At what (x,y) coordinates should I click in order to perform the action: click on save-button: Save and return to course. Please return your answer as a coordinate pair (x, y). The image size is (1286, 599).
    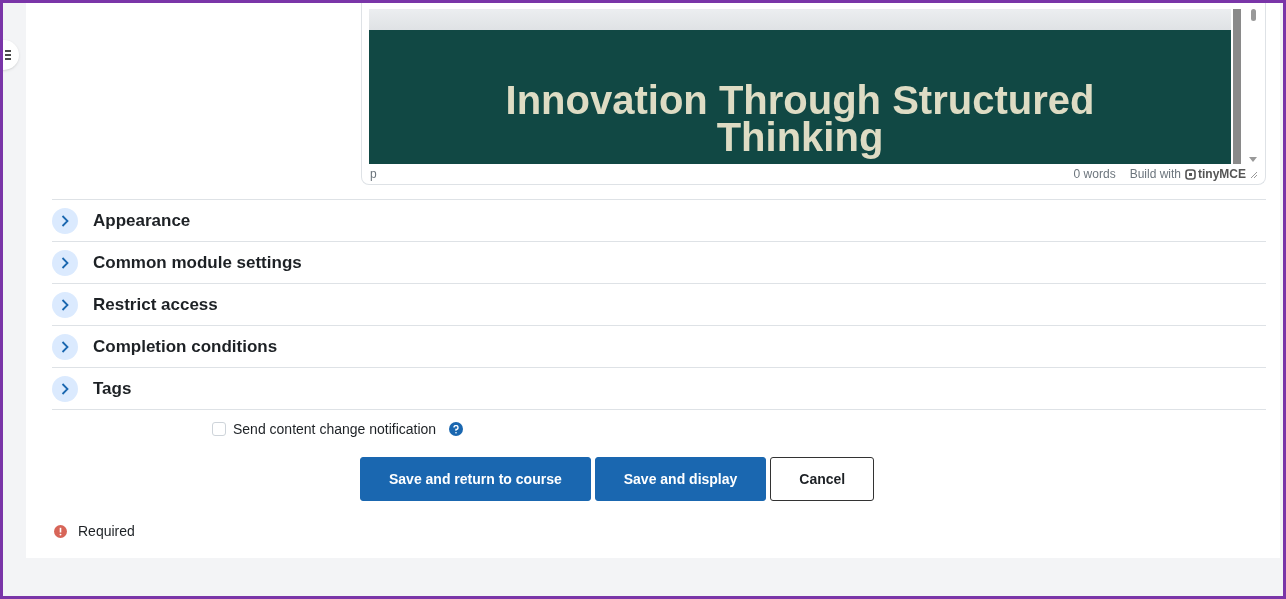
    Looking at the image, I should click on (475, 479).